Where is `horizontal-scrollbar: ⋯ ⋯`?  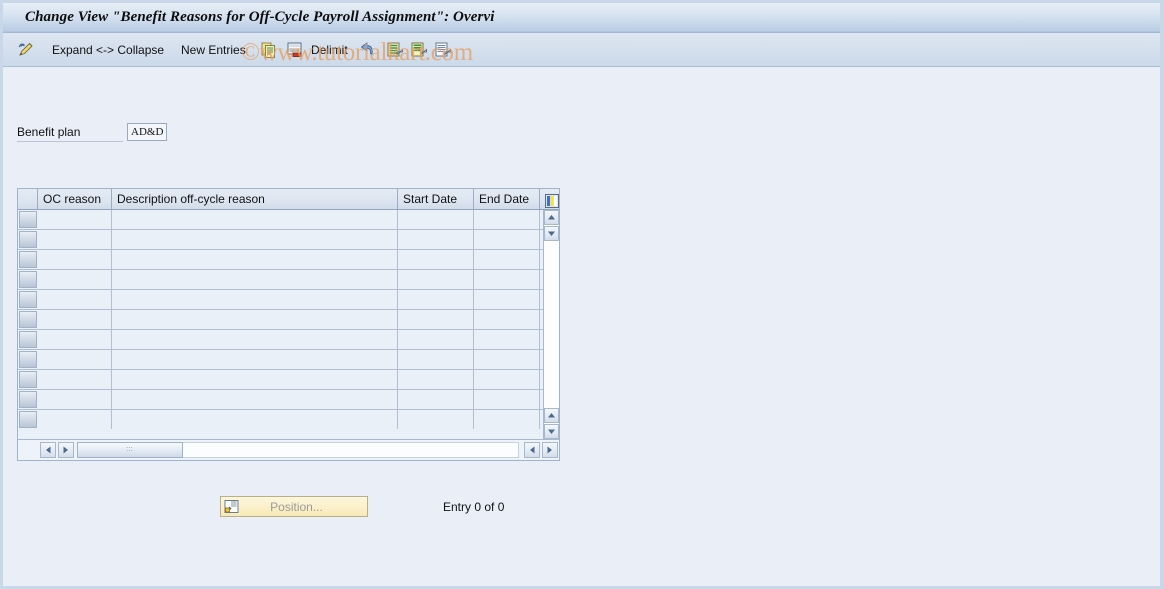
horizontal-scrollbar: ⋯ ⋯ is located at coordinates (288, 449).